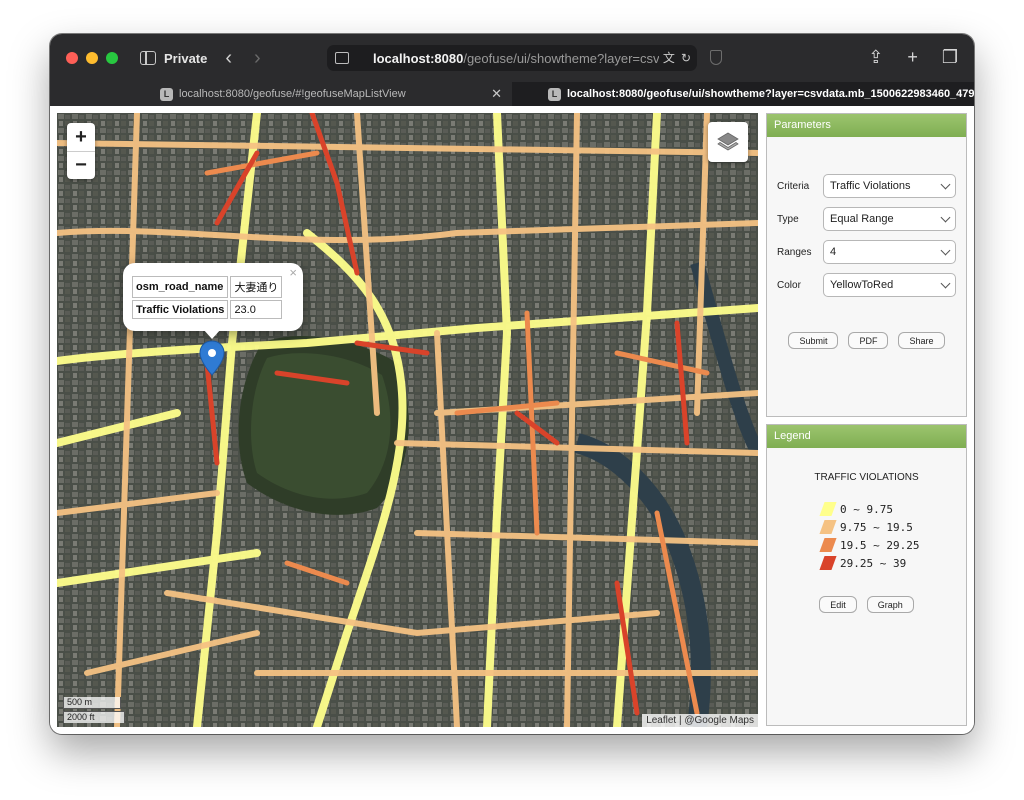 This screenshot has height=800, width=1024. I want to click on legend-item: 9.75 ~ 19.5, so click(869, 527).